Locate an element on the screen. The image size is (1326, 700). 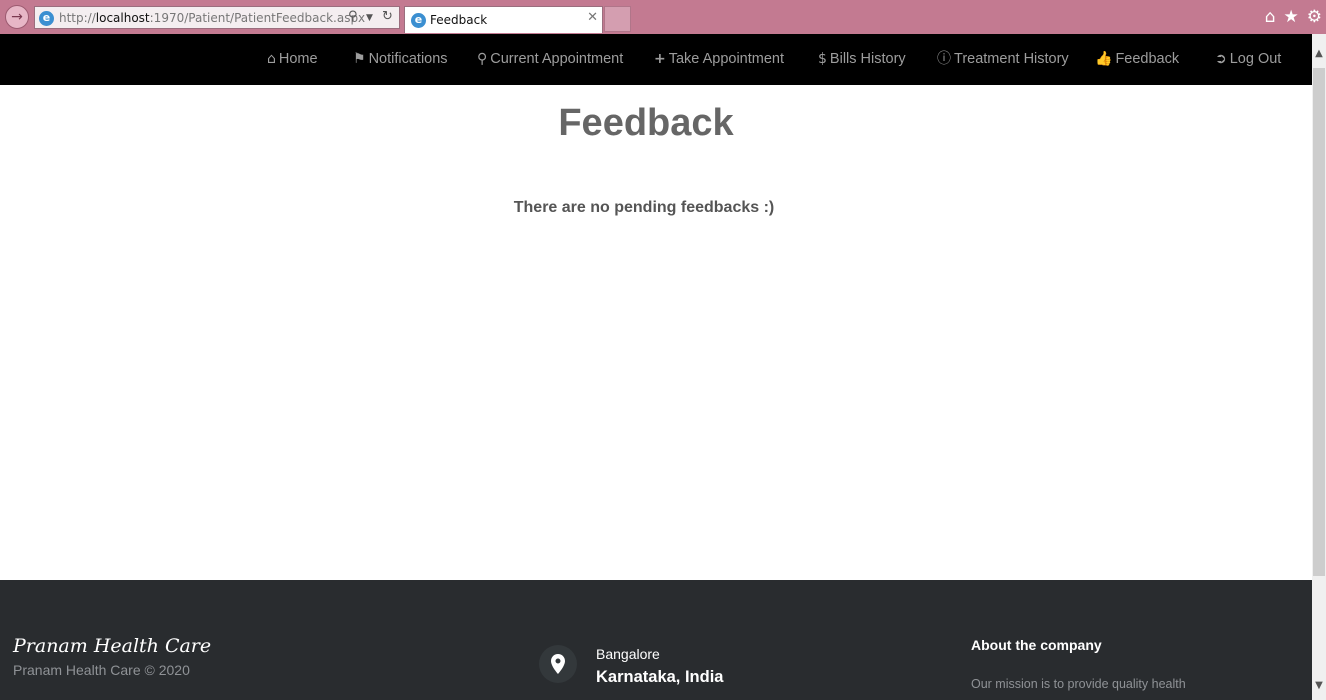
nav-take-appointment-label: Take Appointment is located at coordinates (726, 59).